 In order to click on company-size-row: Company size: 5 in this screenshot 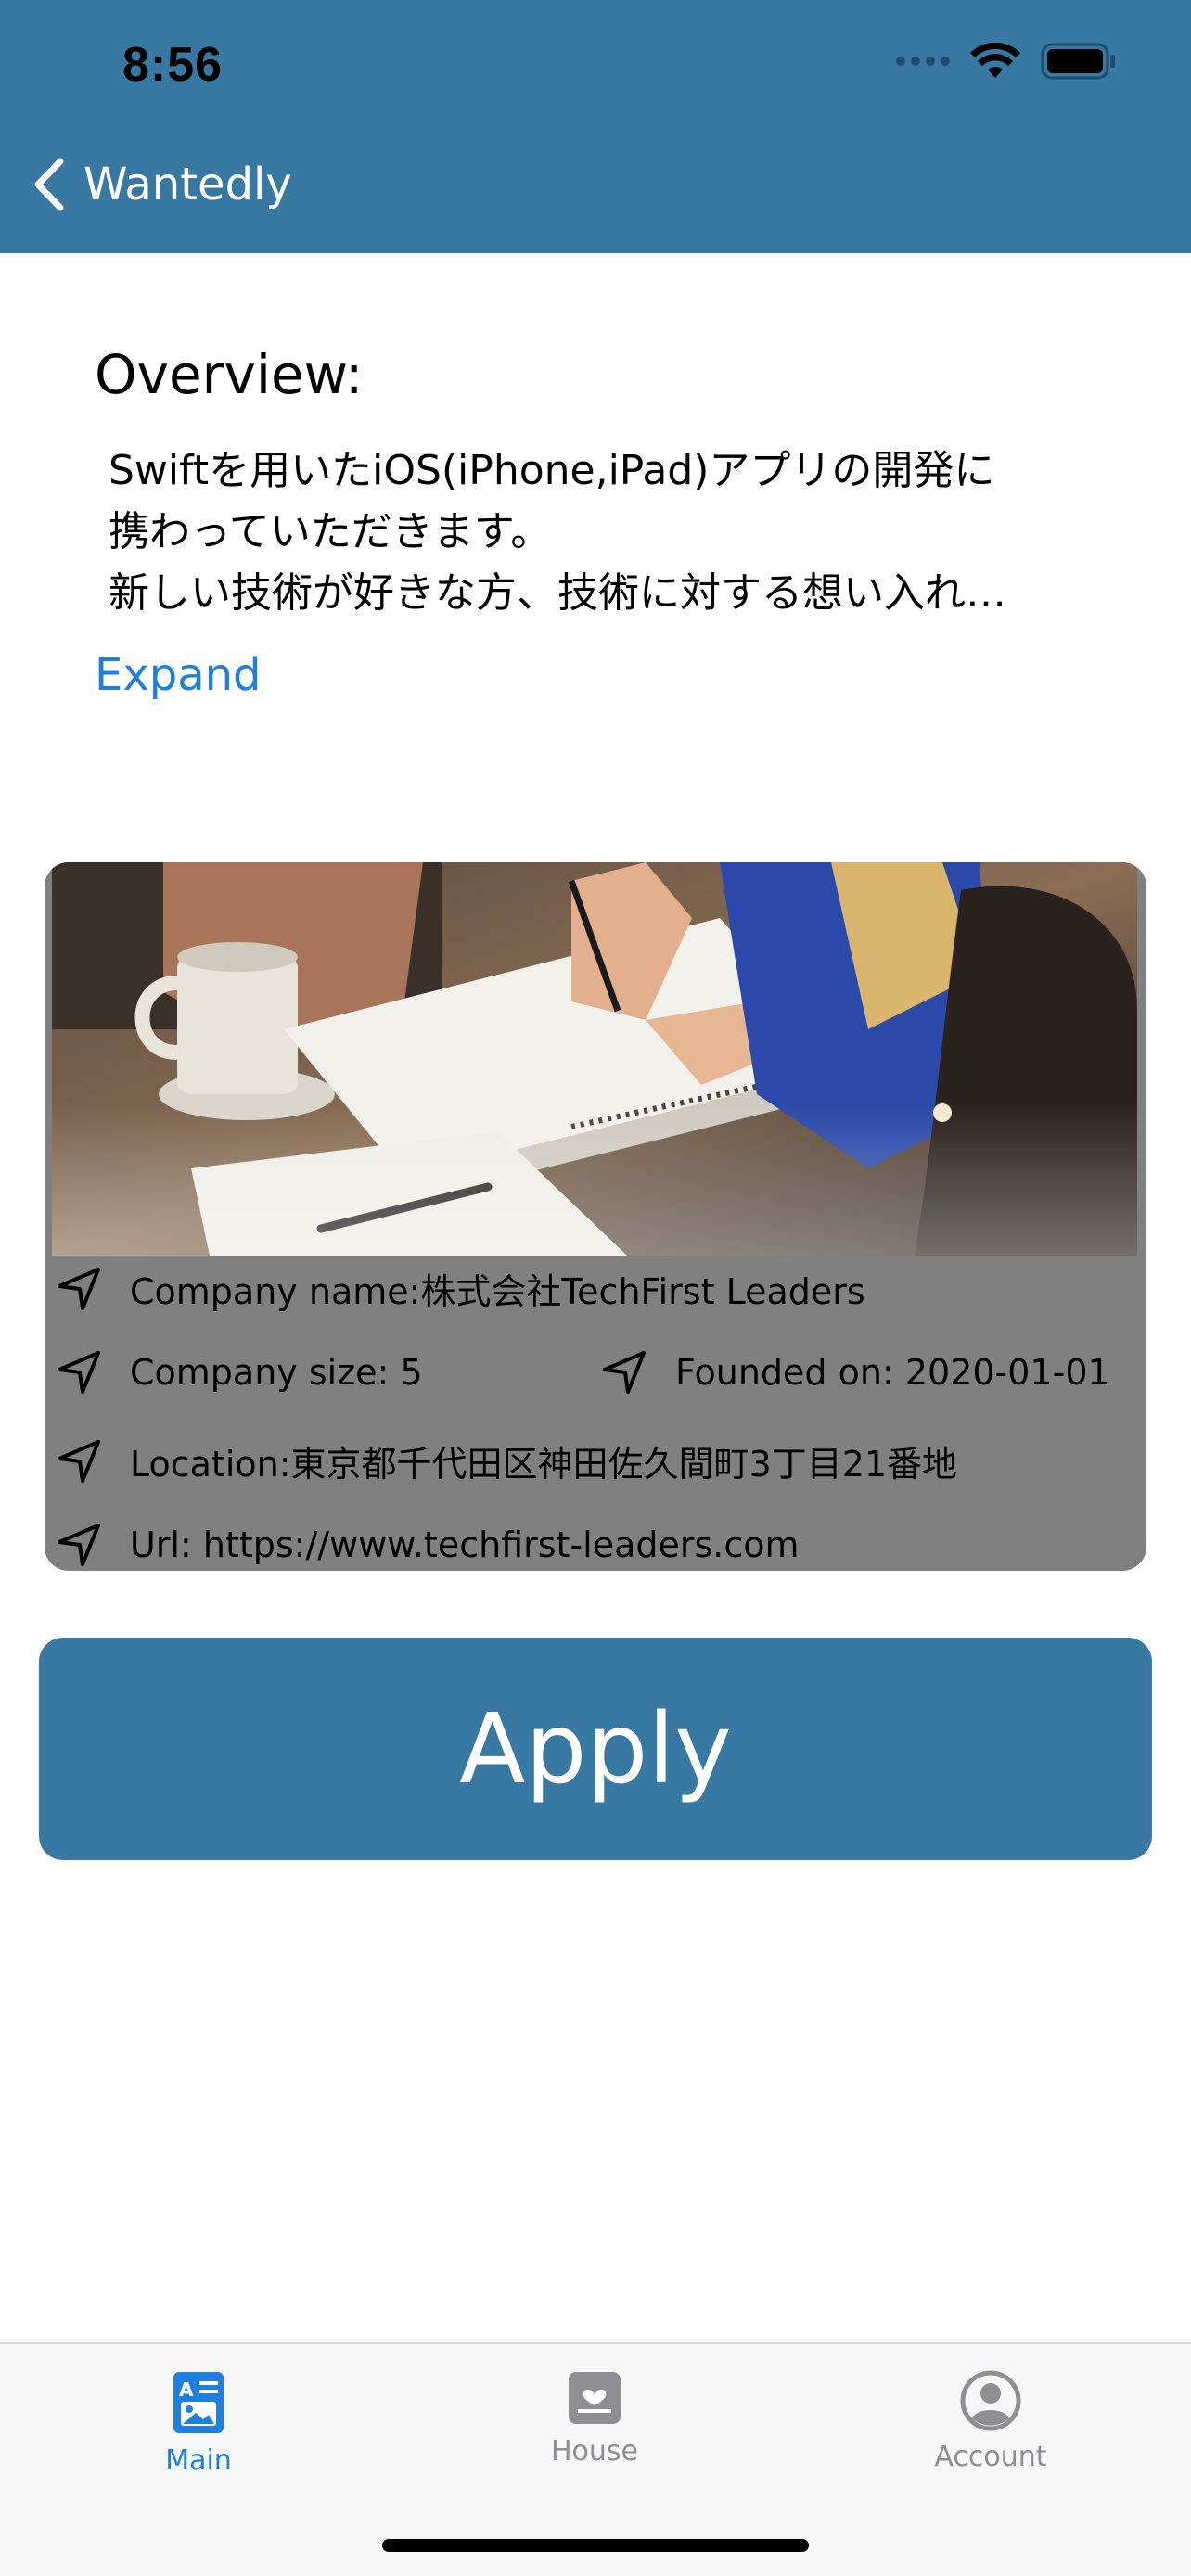, I will do `click(239, 1372)`.